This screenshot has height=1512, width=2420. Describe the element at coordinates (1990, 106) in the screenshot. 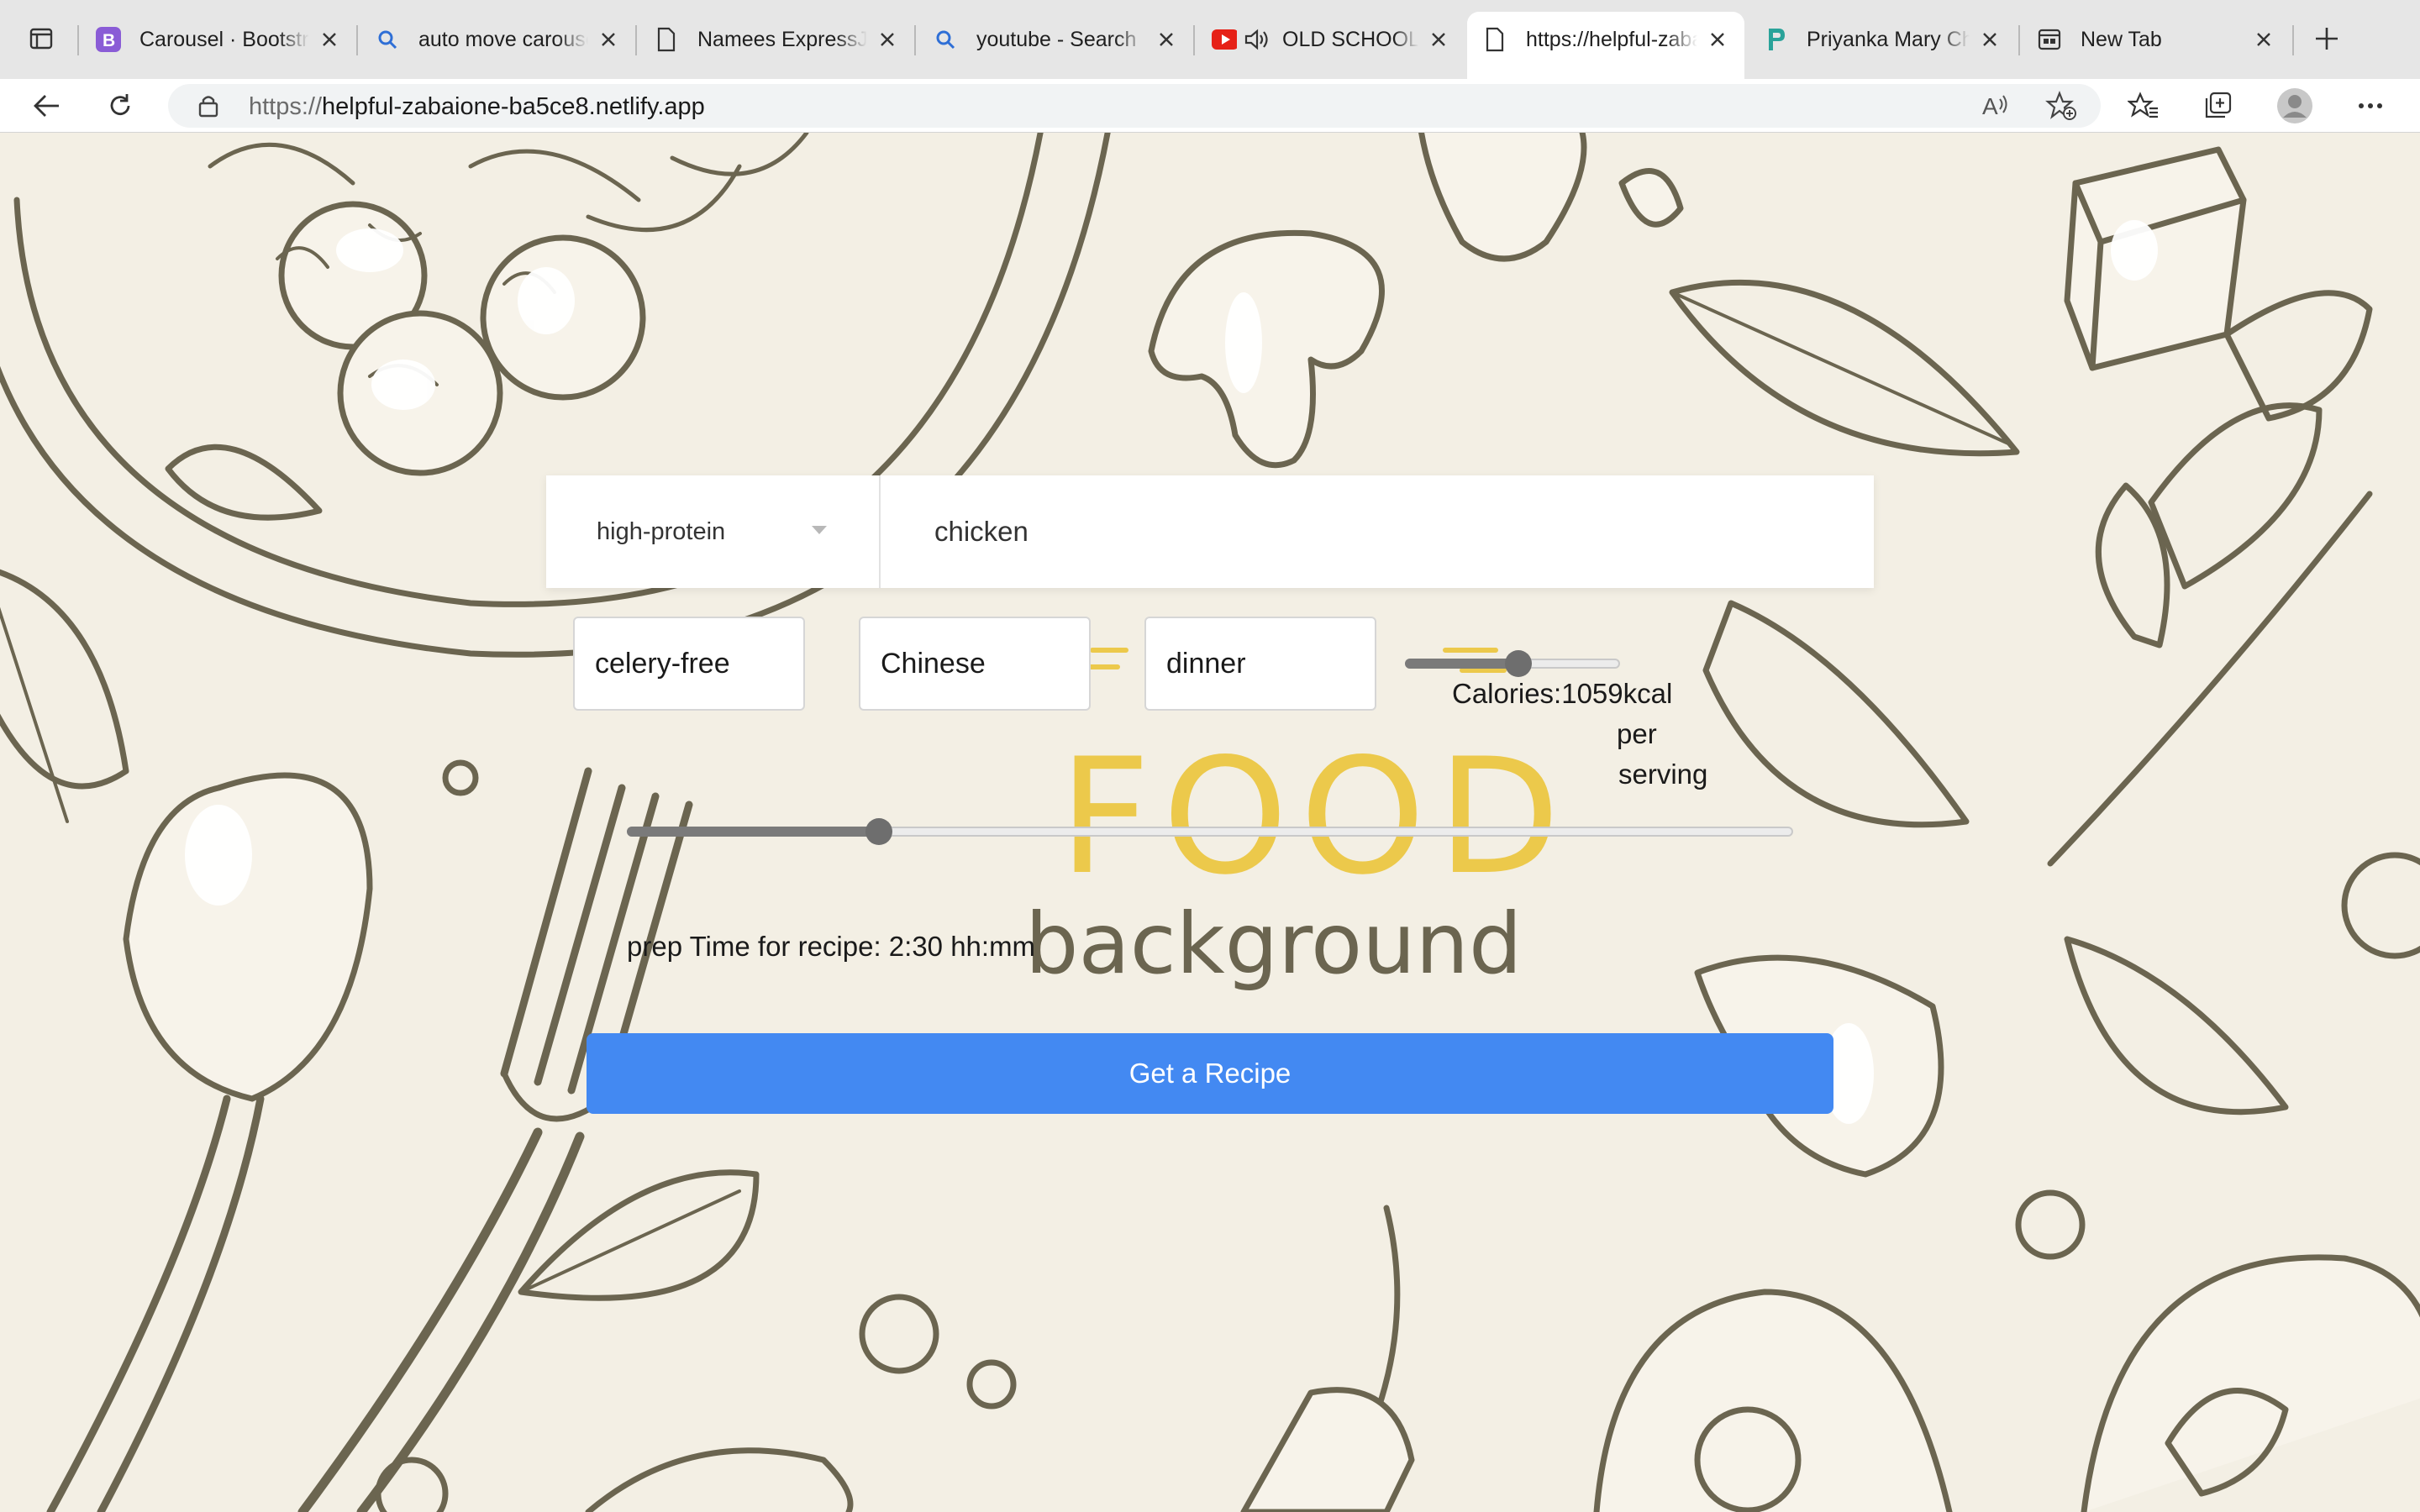

I see `svg-text: A` at that location.